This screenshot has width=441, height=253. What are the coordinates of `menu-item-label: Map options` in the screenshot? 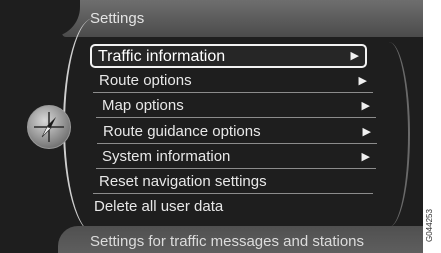 It's located at (143, 105).